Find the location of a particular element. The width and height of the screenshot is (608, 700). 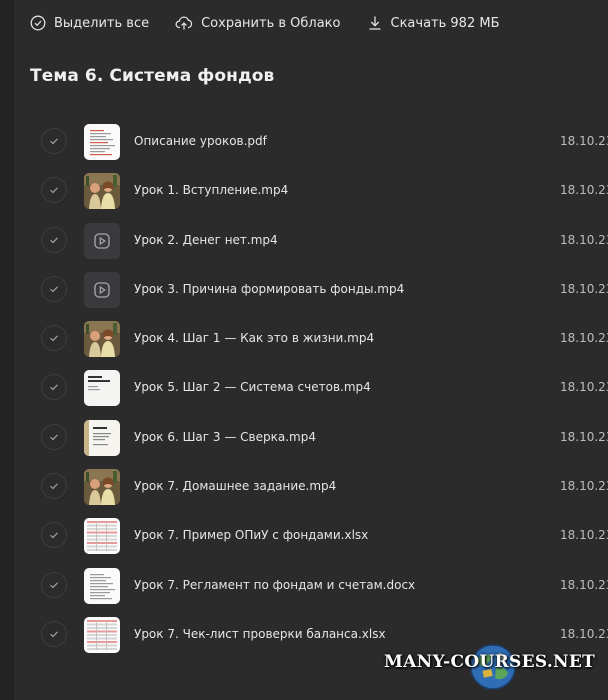

file-name: Урок 7. Пример ОПиУ с фондами.xlsx is located at coordinates (251, 535).